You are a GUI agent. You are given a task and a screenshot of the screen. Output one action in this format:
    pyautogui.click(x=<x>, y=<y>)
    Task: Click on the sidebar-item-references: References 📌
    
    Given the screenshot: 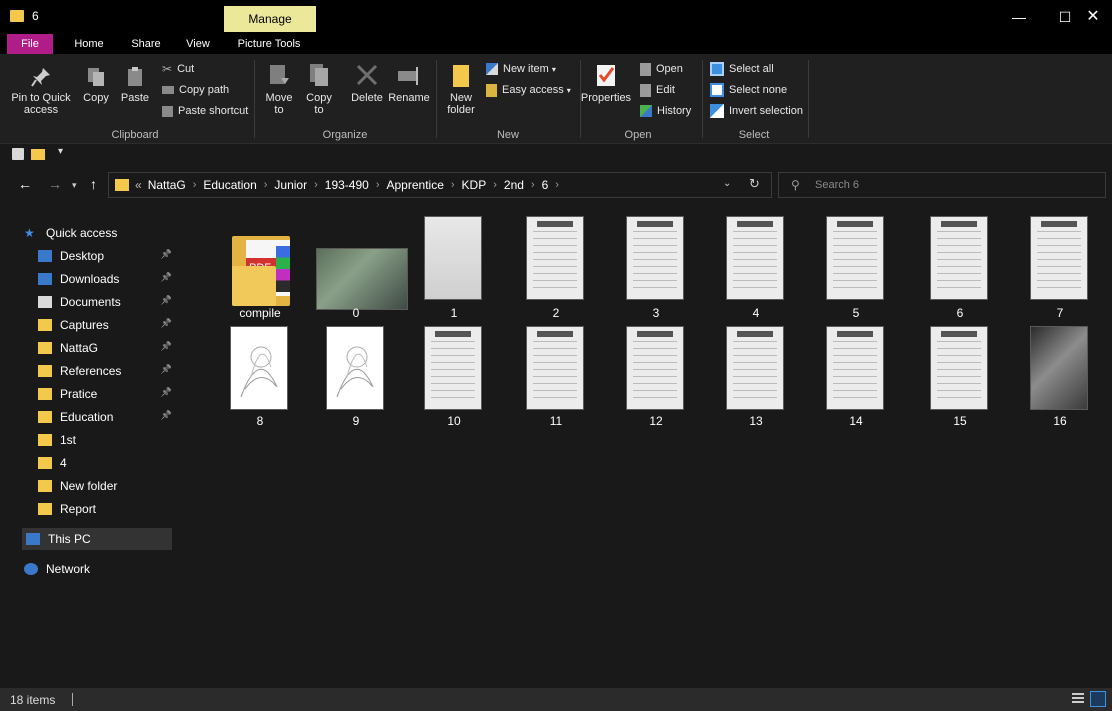 What is the action you would take?
    pyautogui.click(x=108, y=371)
    